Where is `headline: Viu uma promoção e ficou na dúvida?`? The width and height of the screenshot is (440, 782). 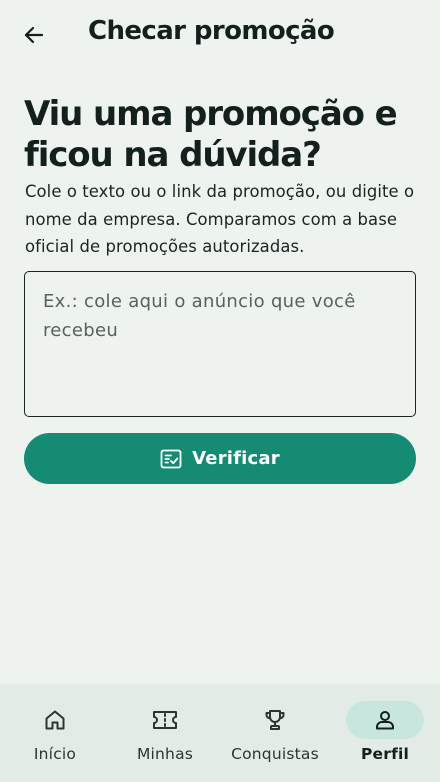 headline: Viu uma promoção e ficou na dúvida? is located at coordinates (211, 134).